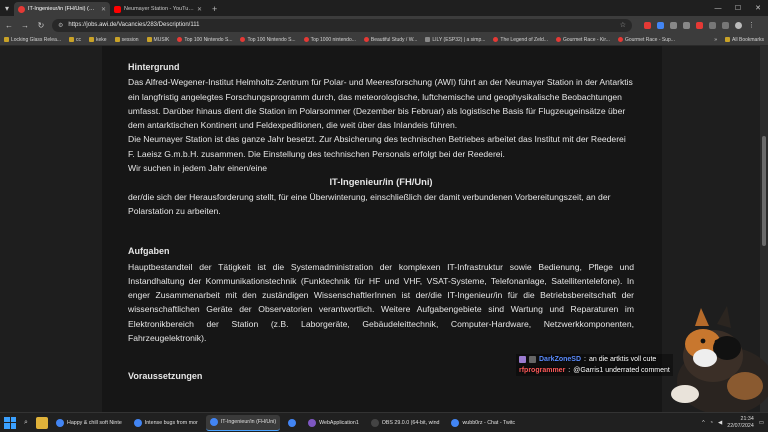 This screenshot has height=432, width=768. What do you see at coordinates (75, 40) in the screenshot?
I see `bookmark-item: cc` at bounding box center [75, 40].